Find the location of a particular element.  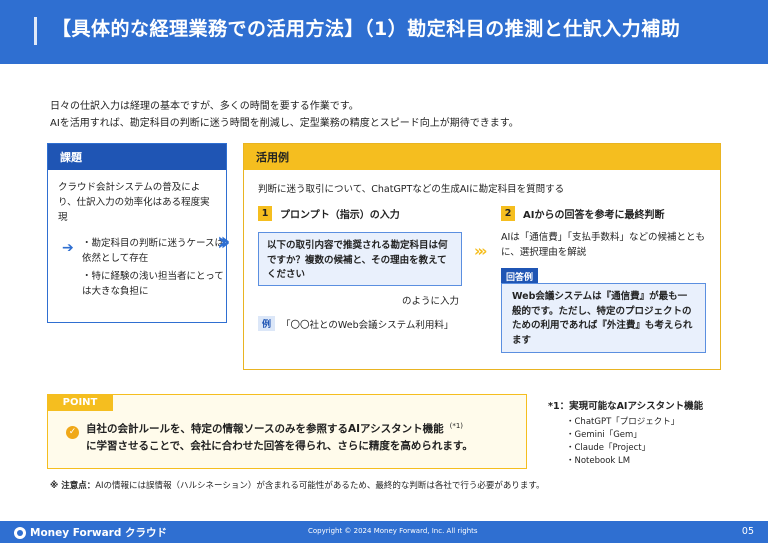

point-tag: POINT is located at coordinates (80, 402).